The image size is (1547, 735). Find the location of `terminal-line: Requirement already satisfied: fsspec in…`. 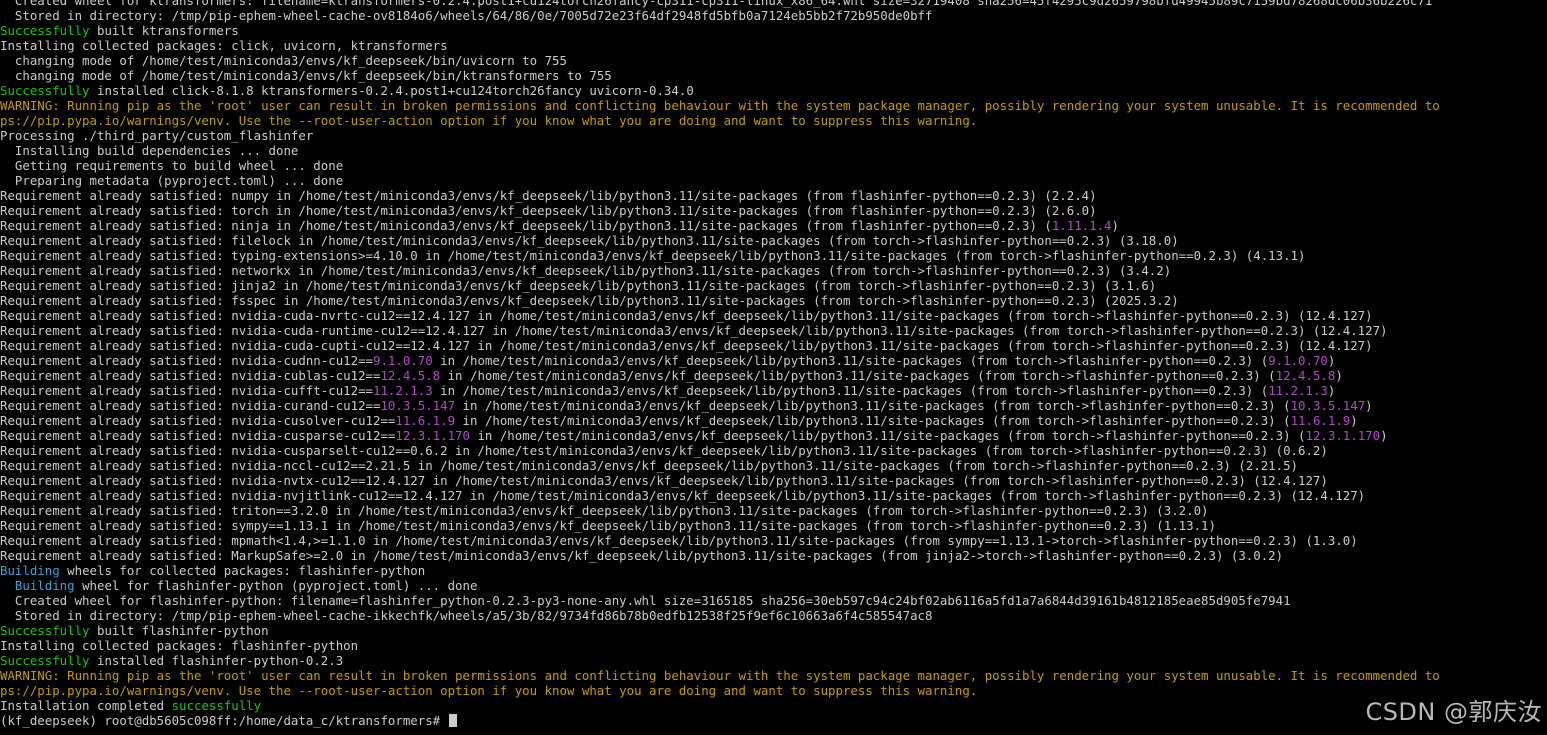

terminal-line: Requirement already satisfied: fsspec in… is located at coordinates (773, 300).